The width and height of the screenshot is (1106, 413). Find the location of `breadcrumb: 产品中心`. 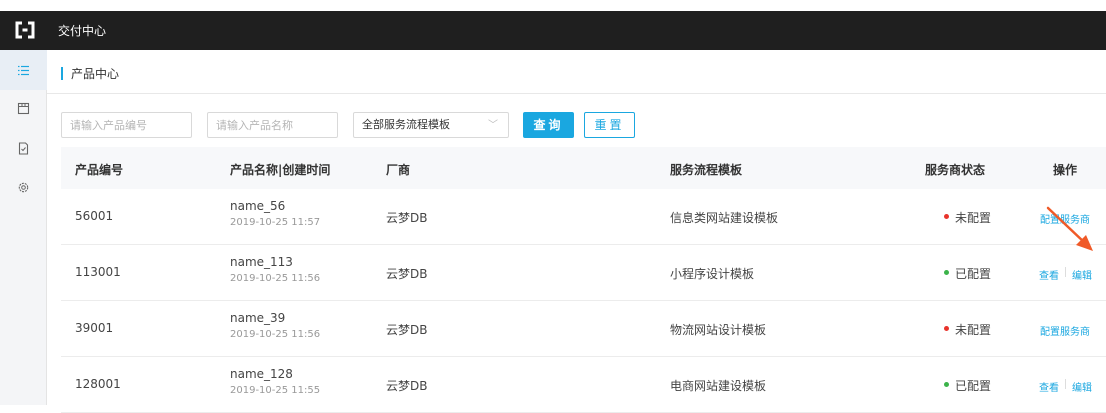

breadcrumb: 产品中心 is located at coordinates (90, 73).